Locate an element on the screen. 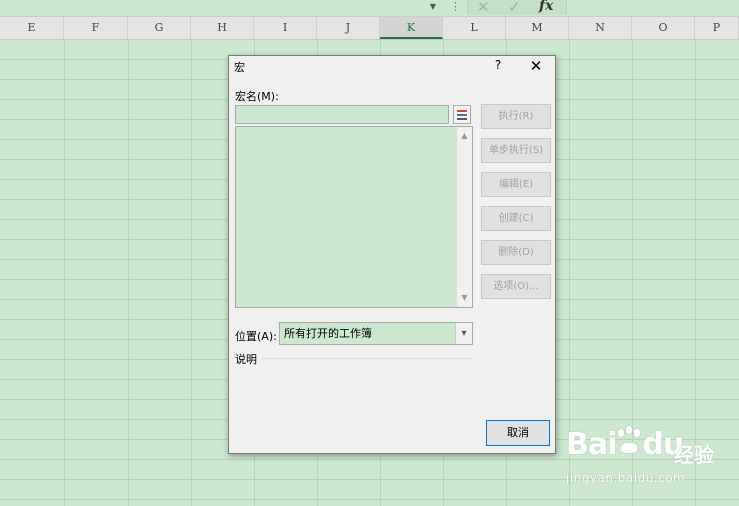 This screenshot has height=506, width=739. help-icon: ? is located at coordinates (498, 65).